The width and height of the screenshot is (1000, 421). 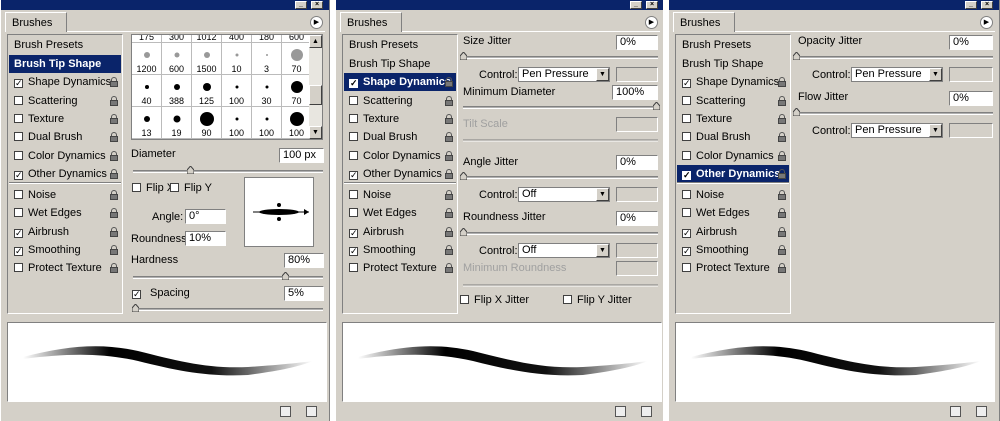 What do you see at coordinates (893, 112) in the screenshot?
I see `flow-jitter-slider` at bounding box center [893, 112].